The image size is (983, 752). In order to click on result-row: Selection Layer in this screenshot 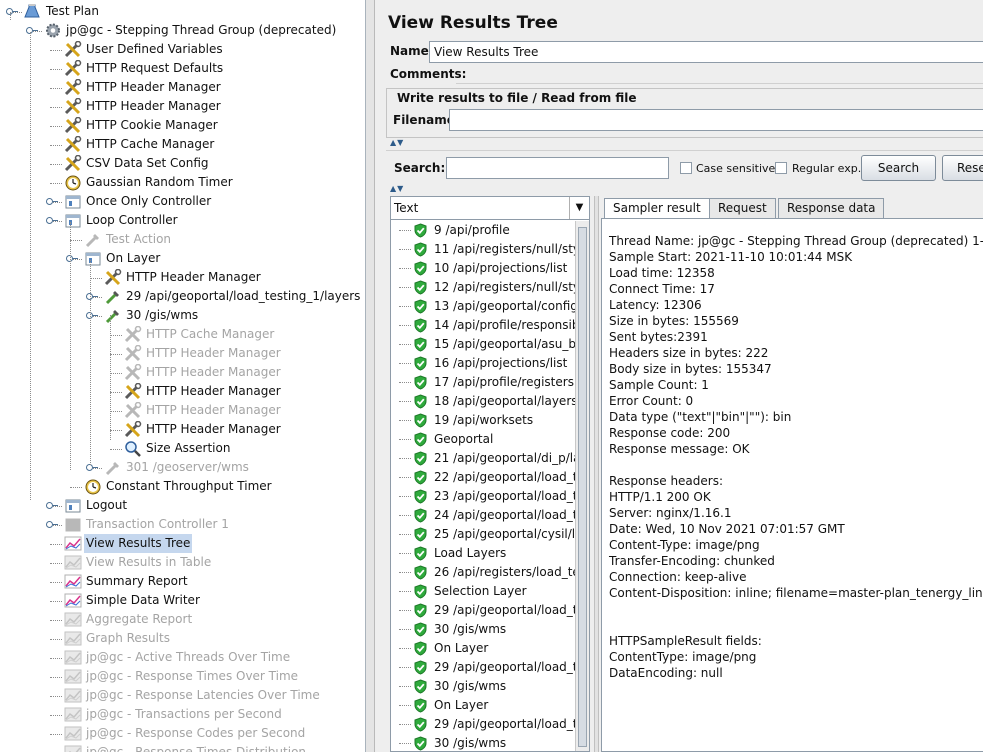, I will do `click(483, 591)`.